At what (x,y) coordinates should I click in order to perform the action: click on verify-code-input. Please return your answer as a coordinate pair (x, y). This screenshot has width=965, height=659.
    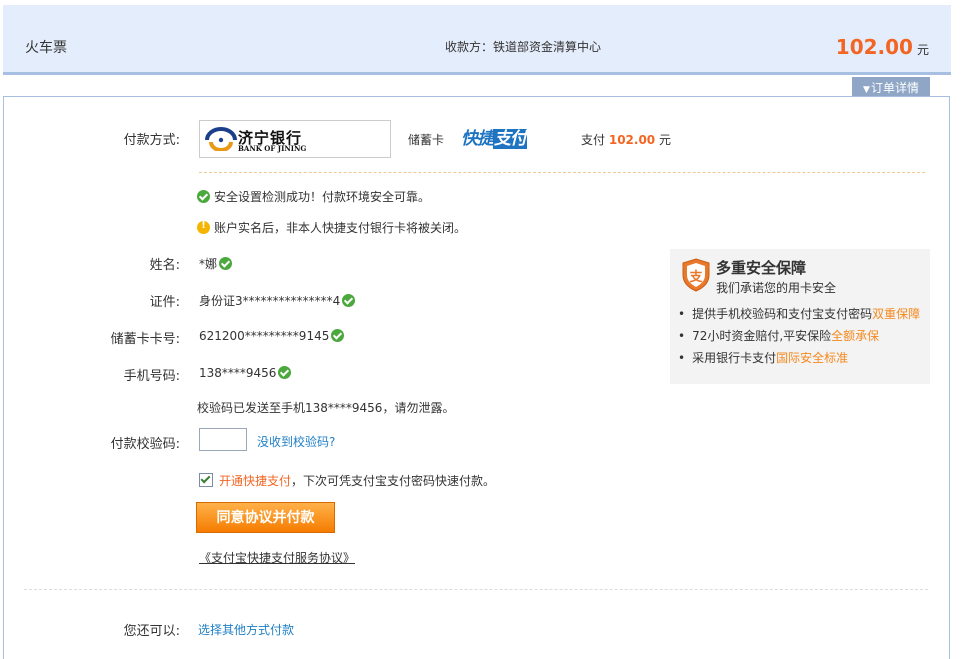
    Looking at the image, I should click on (223, 439).